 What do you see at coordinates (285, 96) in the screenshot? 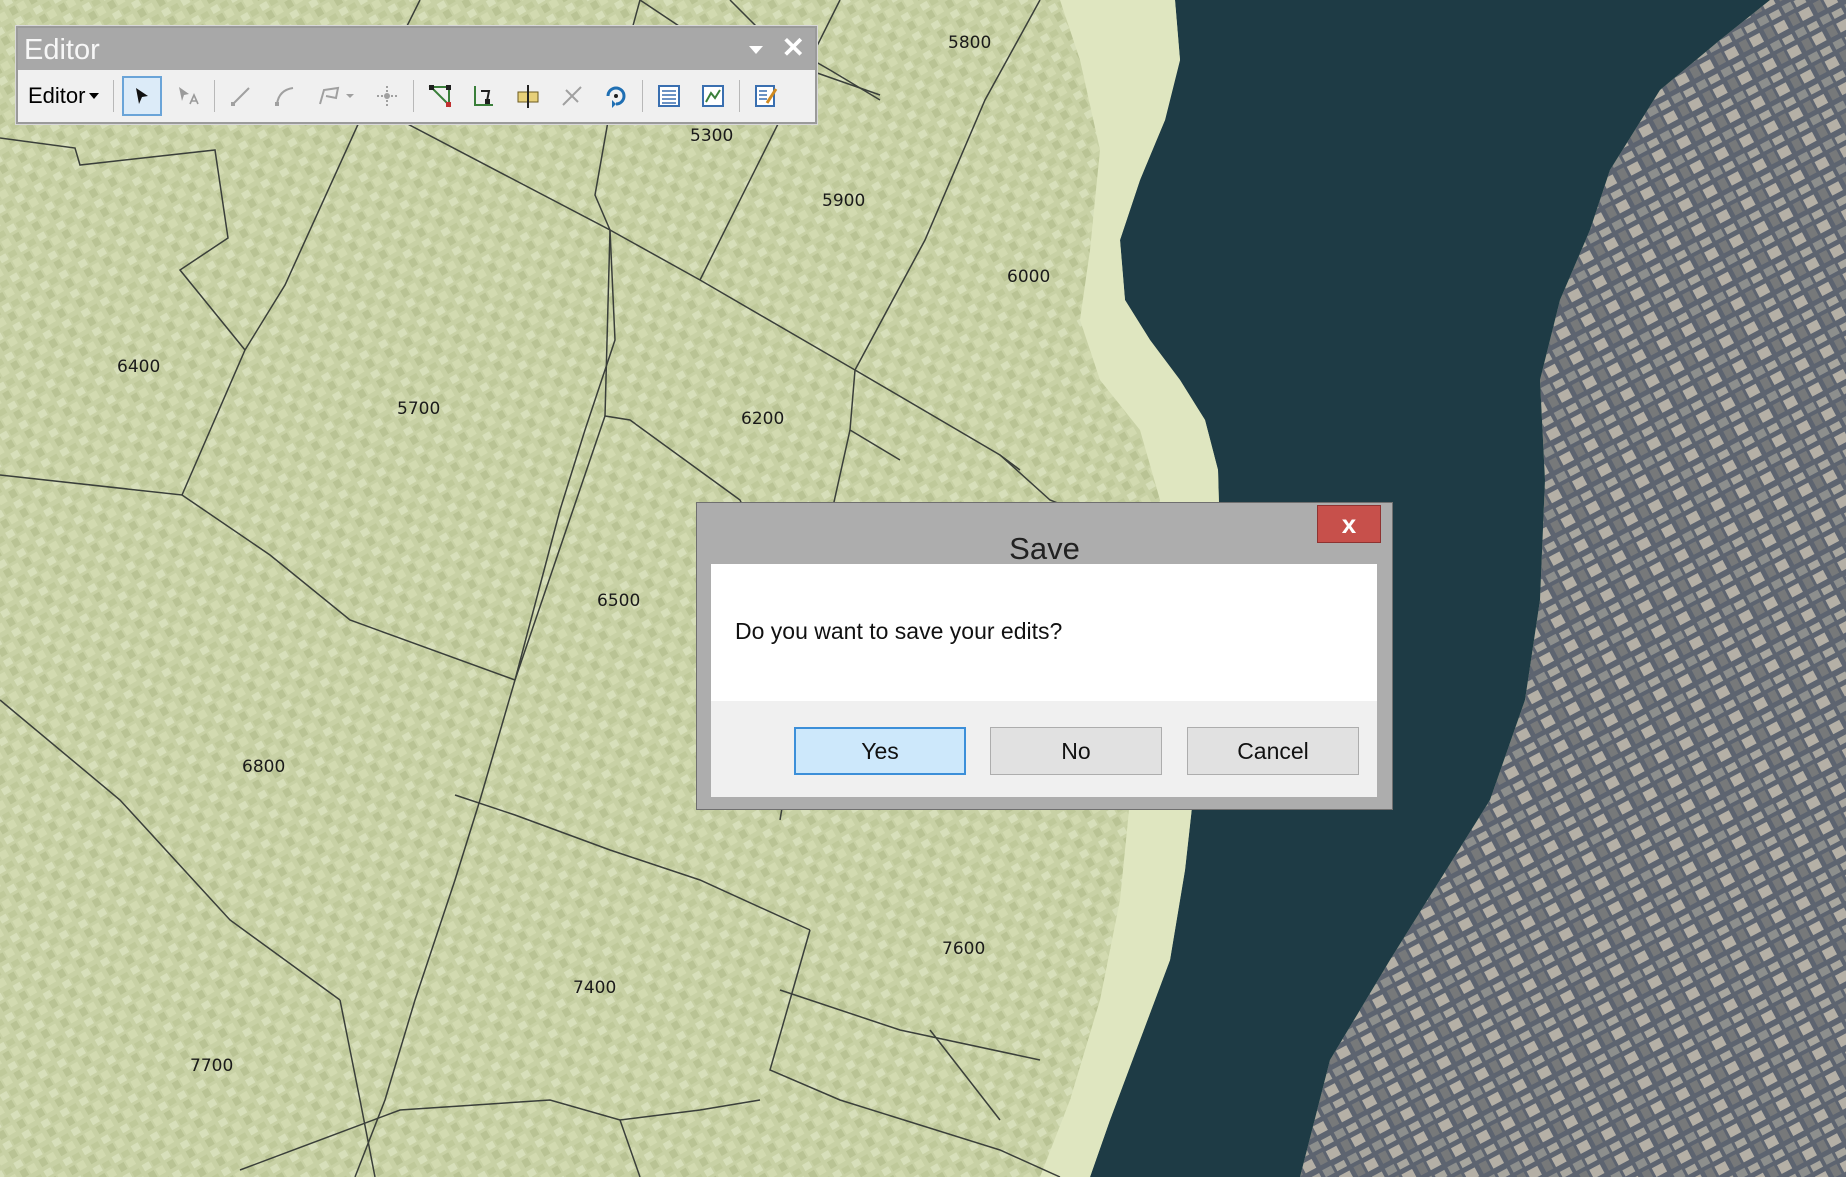
I see `end-point-arc-icon` at bounding box center [285, 96].